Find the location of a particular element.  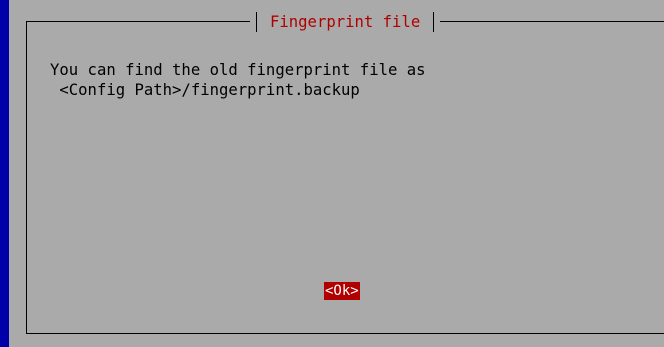

dialog-title-area: Fingerprint file is located at coordinates (345, 22).